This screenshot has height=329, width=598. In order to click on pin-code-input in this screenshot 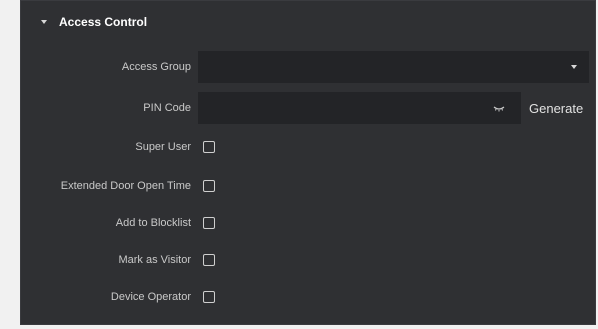, I will do `click(359, 108)`.